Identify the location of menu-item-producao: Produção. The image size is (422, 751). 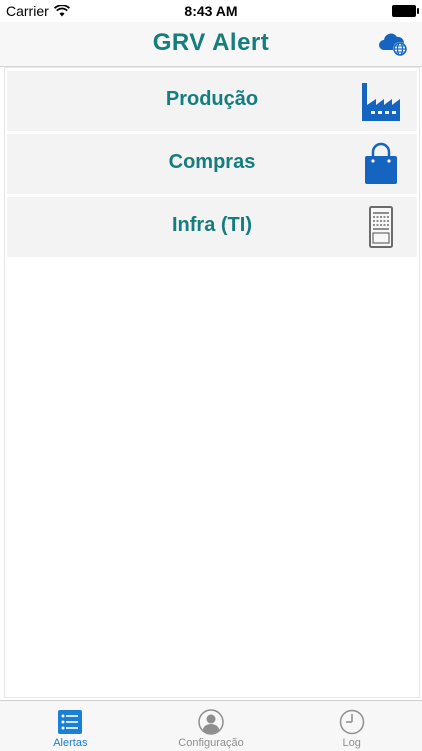
(212, 101).